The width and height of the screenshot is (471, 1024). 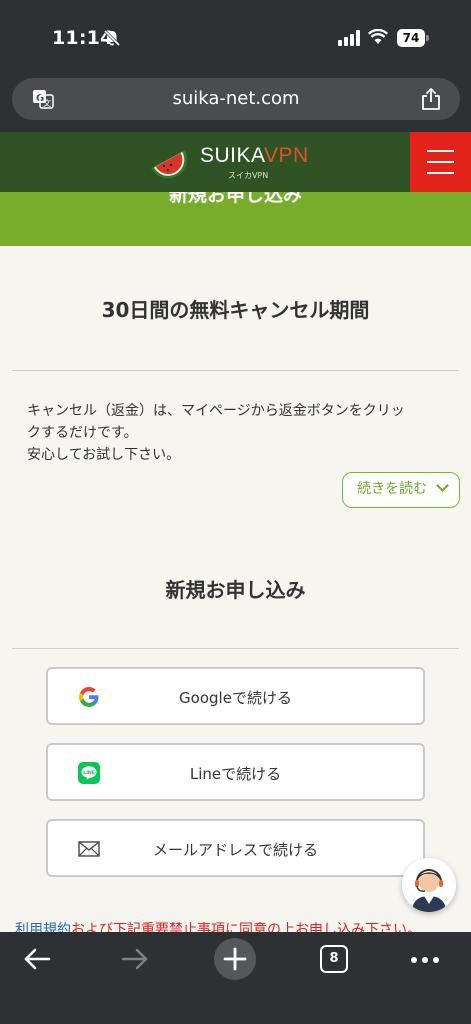 I want to click on read-more-button: 続きを読む, so click(x=401, y=490).